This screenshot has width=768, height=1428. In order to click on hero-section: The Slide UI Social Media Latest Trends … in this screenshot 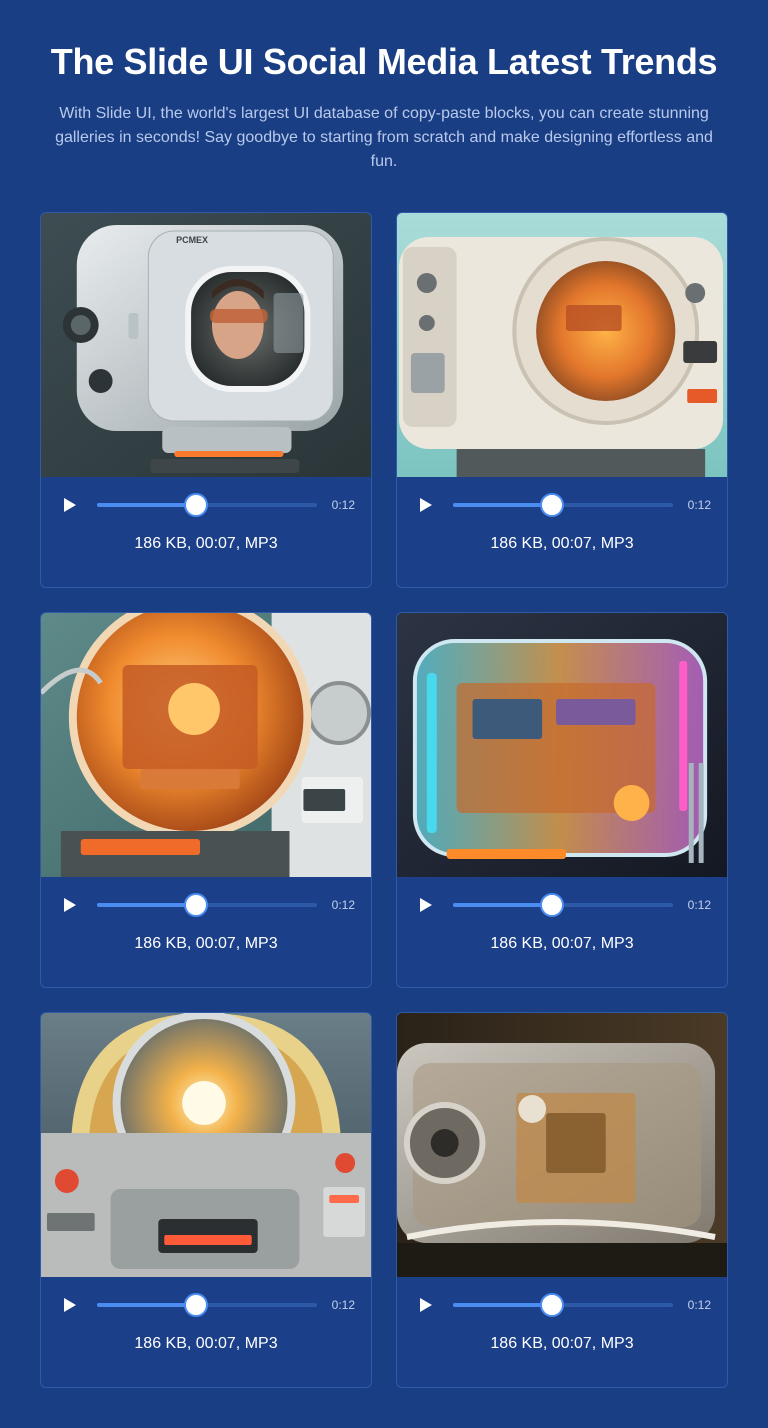, I will do `click(384, 87)`.